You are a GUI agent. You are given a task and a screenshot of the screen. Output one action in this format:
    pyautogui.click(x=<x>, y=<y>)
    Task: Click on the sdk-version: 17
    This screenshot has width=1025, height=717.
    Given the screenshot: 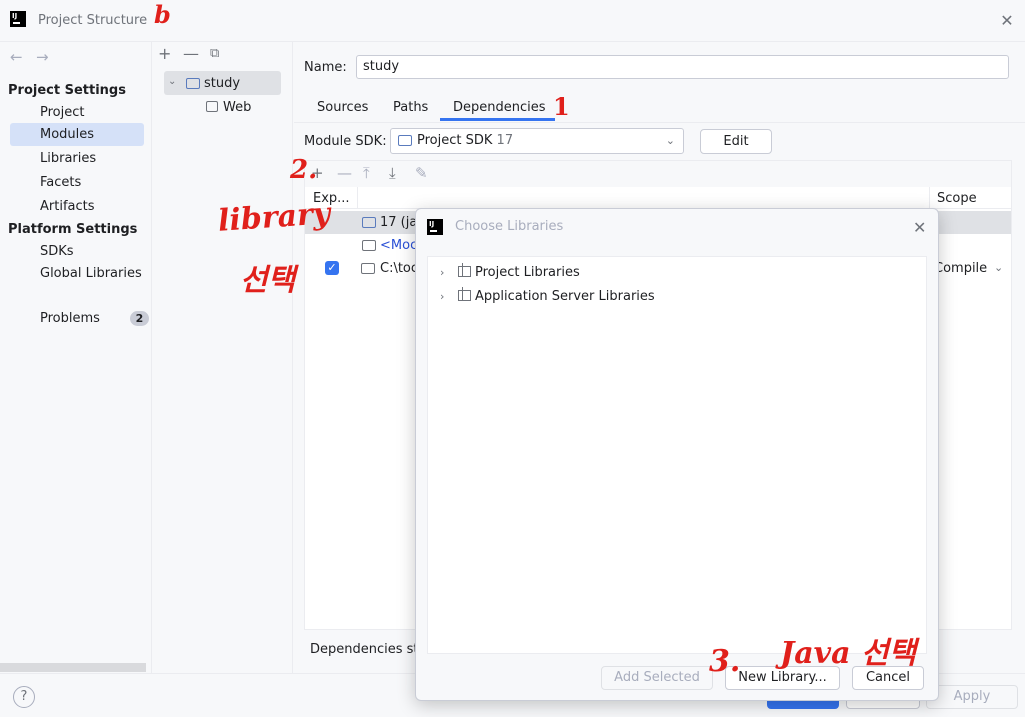 What is the action you would take?
    pyautogui.click(x=505, y=140)
    